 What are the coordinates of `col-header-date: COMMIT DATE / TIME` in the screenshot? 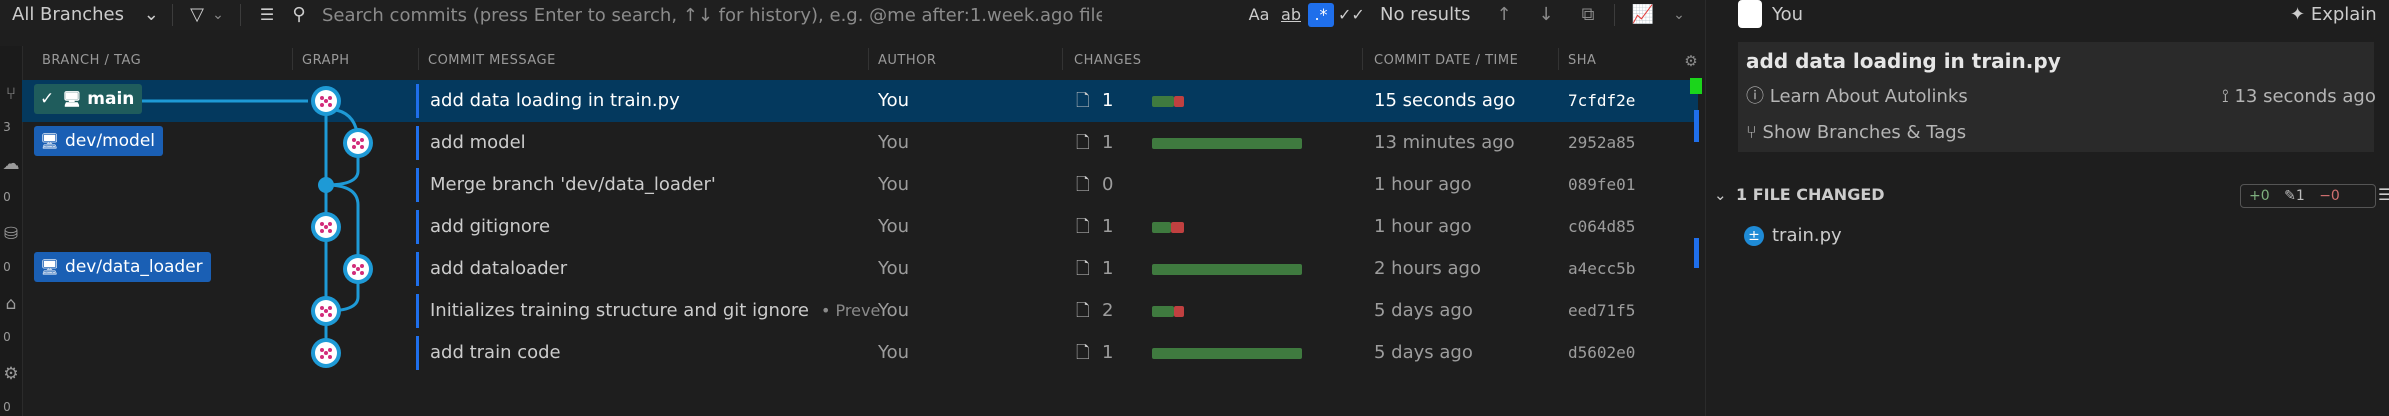 It's located at (1446, 61).